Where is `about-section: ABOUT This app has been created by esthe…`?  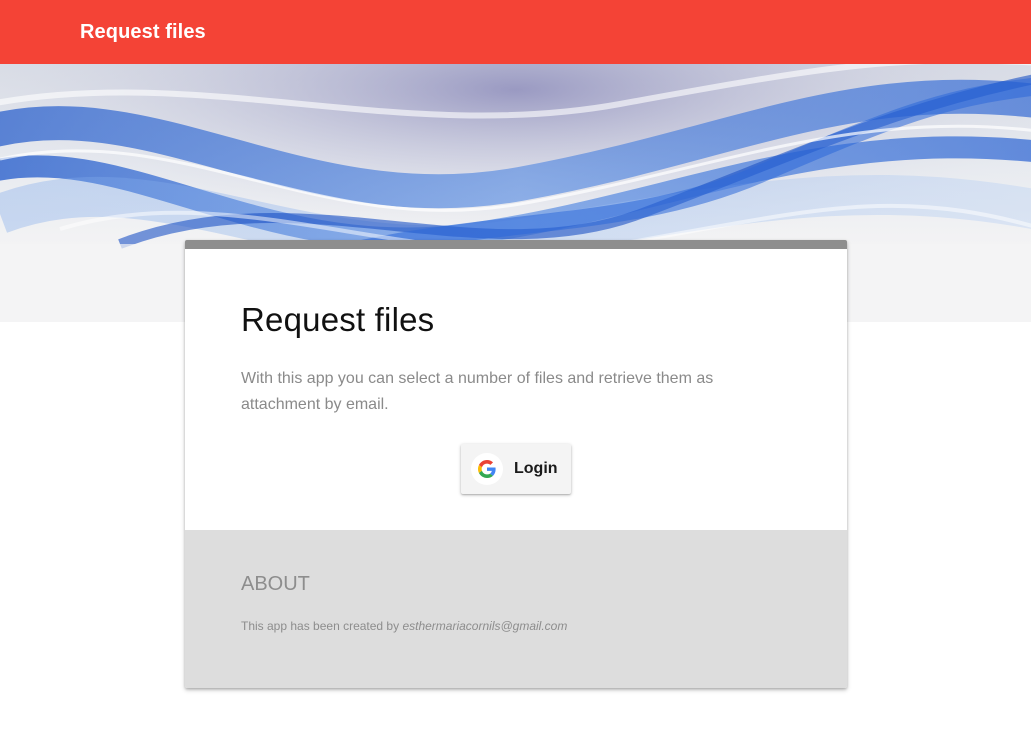
about-section: ABOUT This app has been created by esthe… is located at coordinates (516, 609).